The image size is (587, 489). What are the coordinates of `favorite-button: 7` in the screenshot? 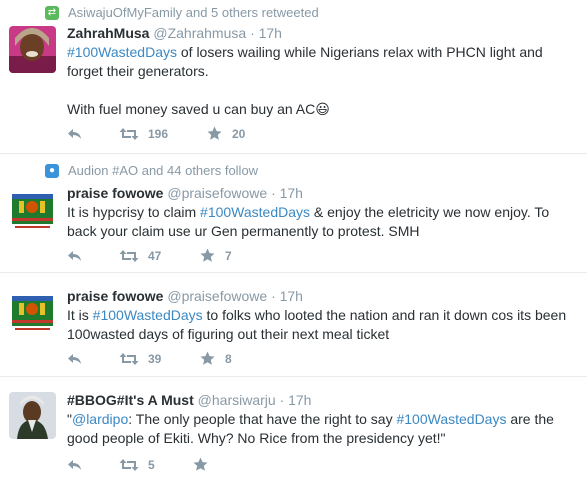 It's located at (216, 255).